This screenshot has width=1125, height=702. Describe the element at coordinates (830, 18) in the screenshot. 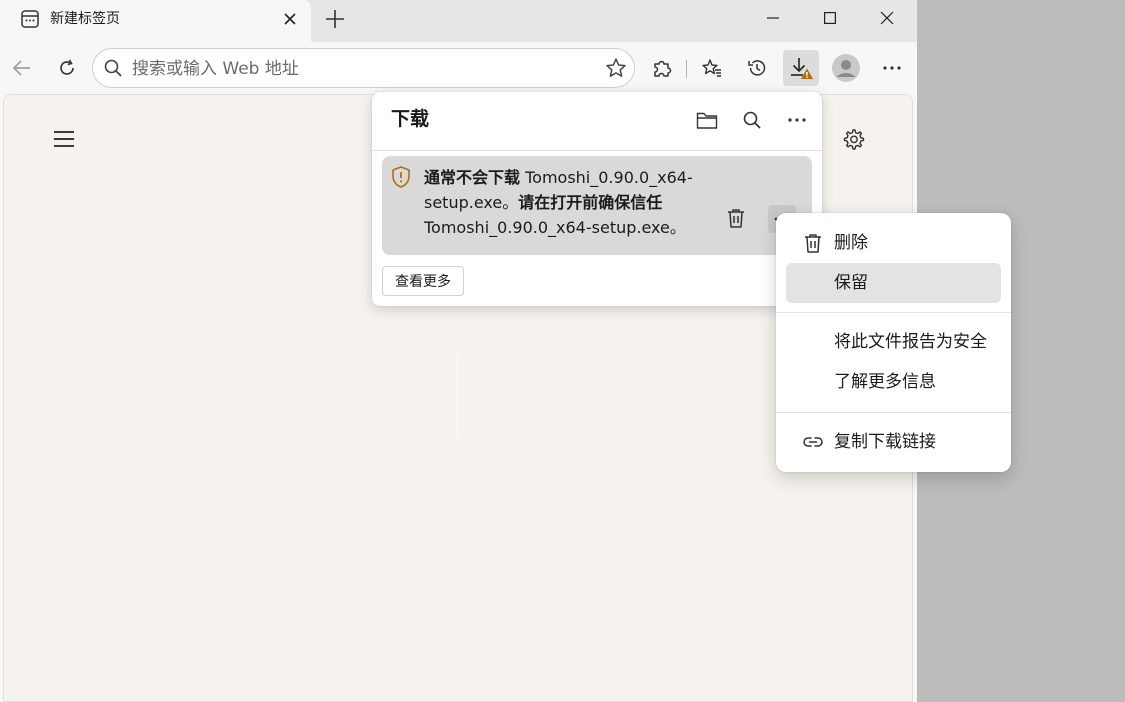

I see `maximize-button` at that location.